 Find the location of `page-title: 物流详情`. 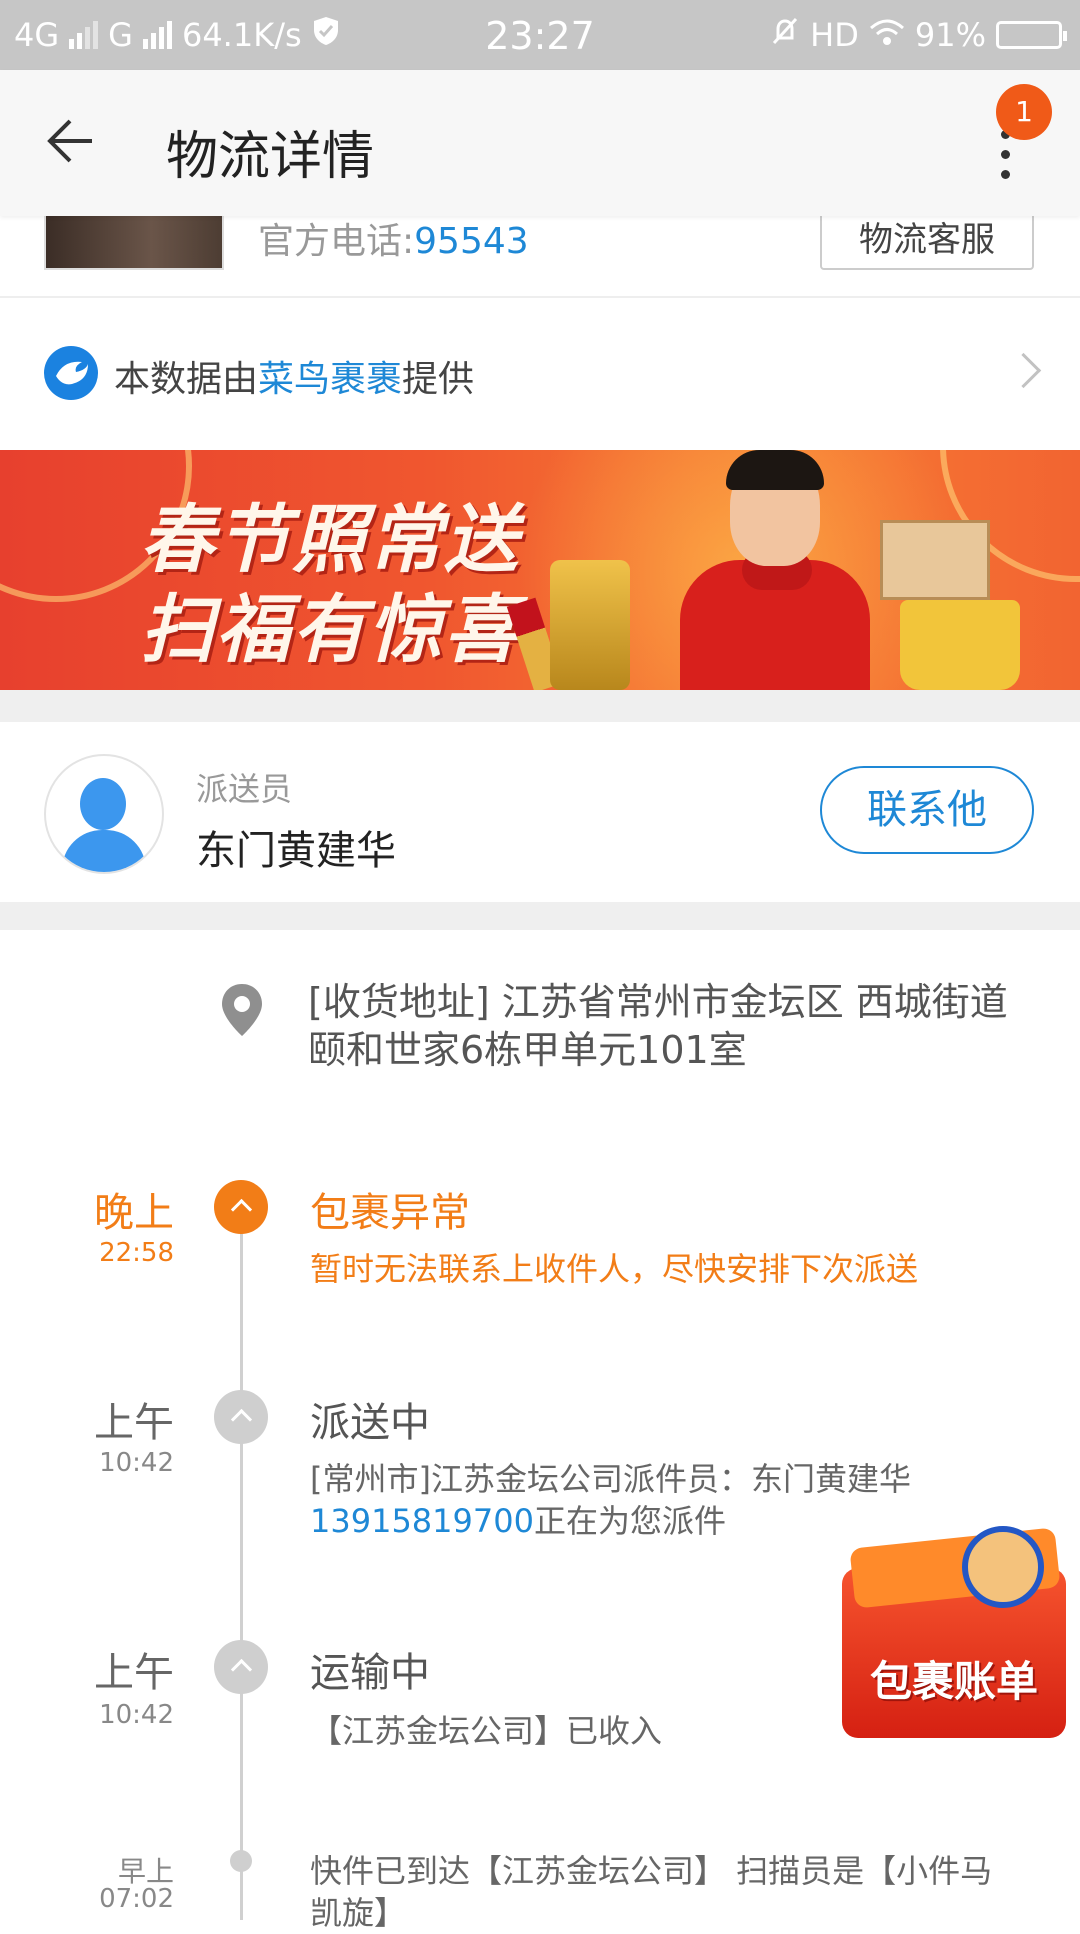

page-title: 物流详情 is located at coordinates (270, 157).